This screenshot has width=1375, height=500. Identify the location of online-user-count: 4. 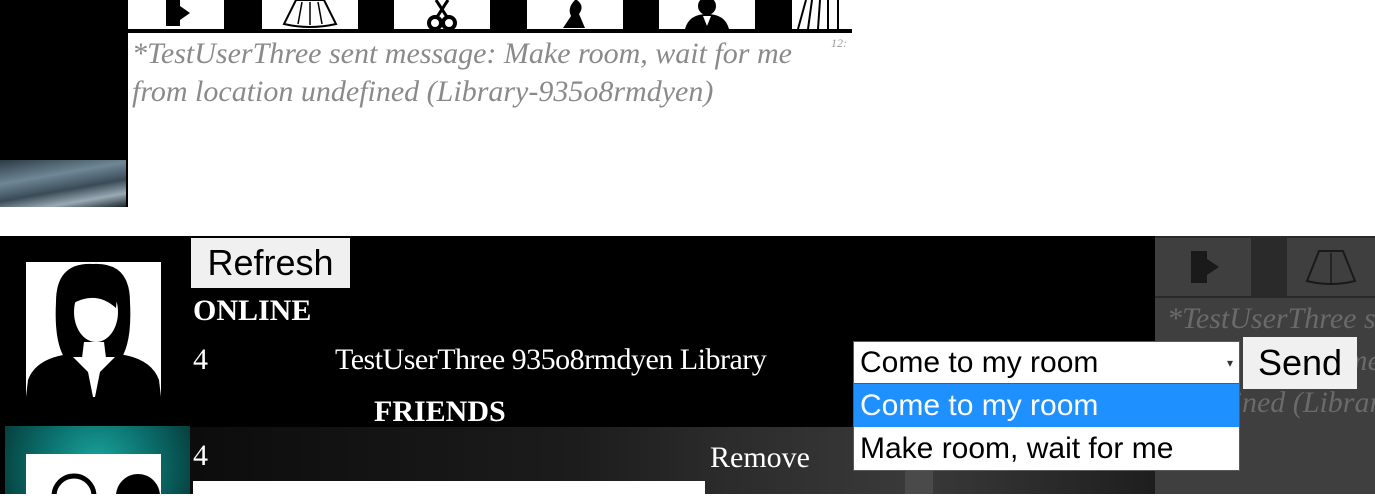
(200, 359).